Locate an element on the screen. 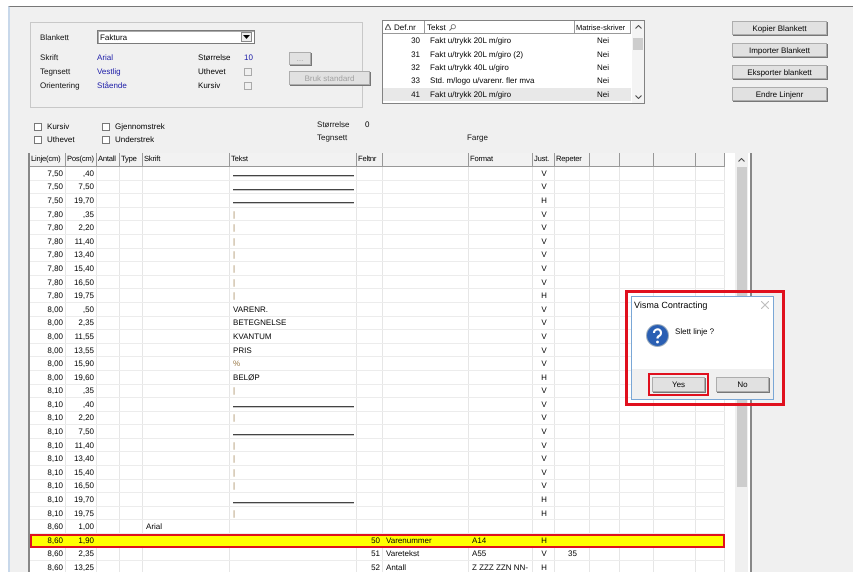 This screenshot has height=572, width=853. pos-cell: 2,35 is located at coordinates (86, 553).